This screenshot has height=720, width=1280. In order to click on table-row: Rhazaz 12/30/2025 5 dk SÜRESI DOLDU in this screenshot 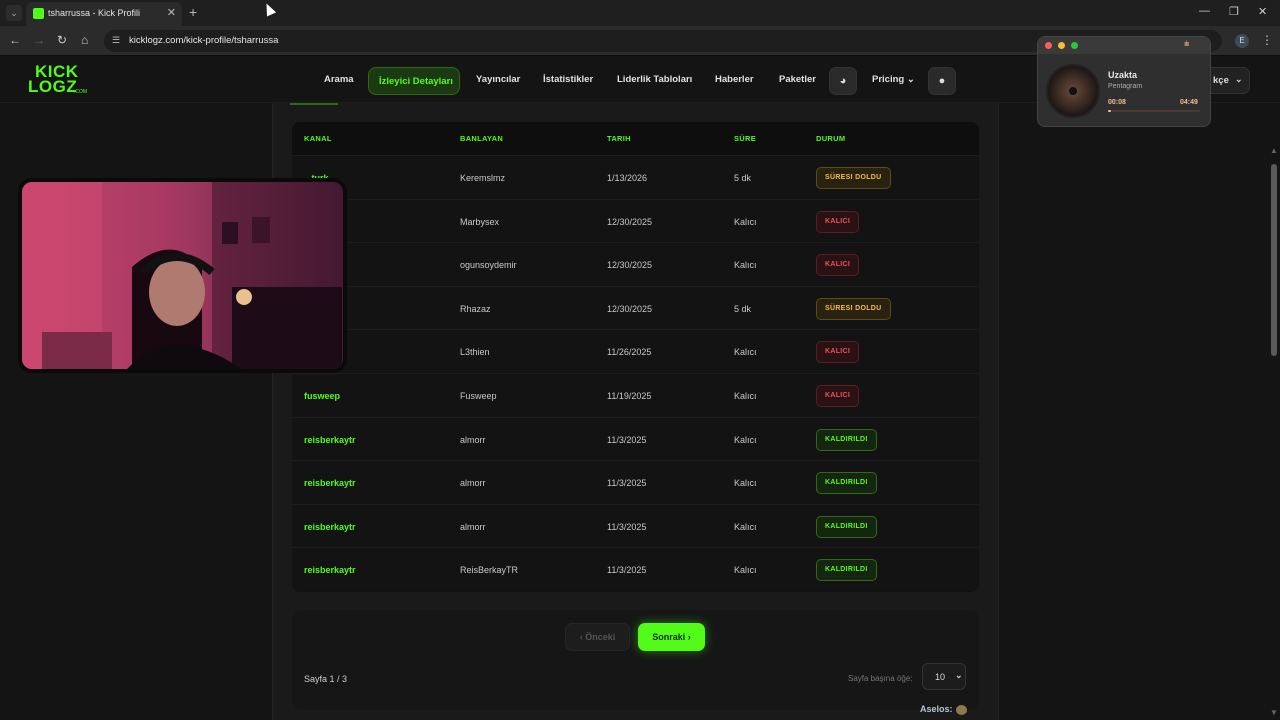, I will do `click(635, 307)`.